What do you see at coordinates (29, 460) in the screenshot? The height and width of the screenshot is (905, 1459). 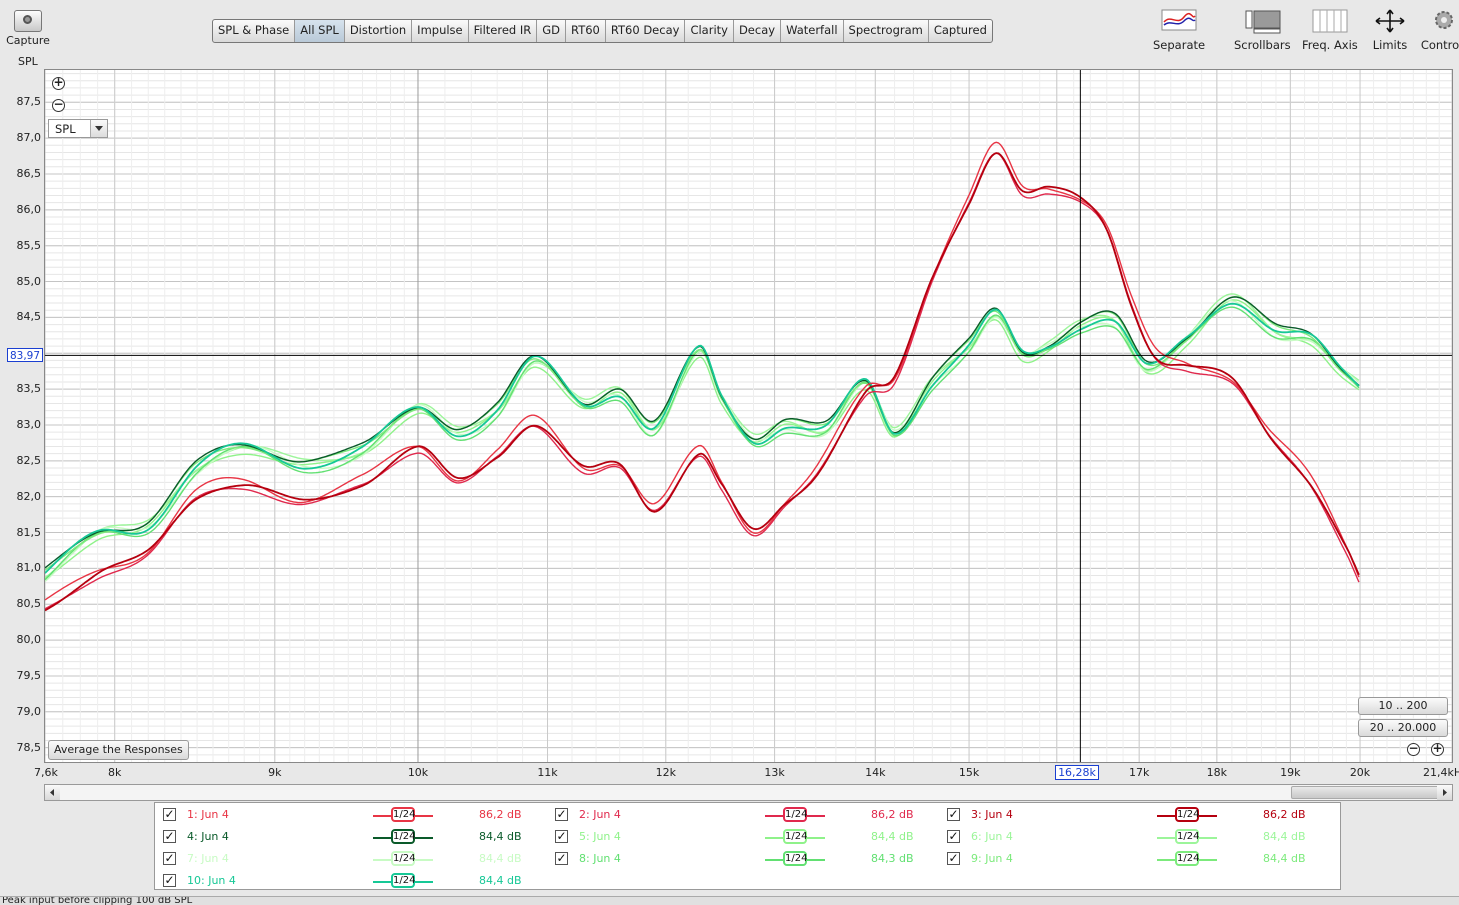 I see `y-tick-label: 82,5` at bounding box center [29, 460].